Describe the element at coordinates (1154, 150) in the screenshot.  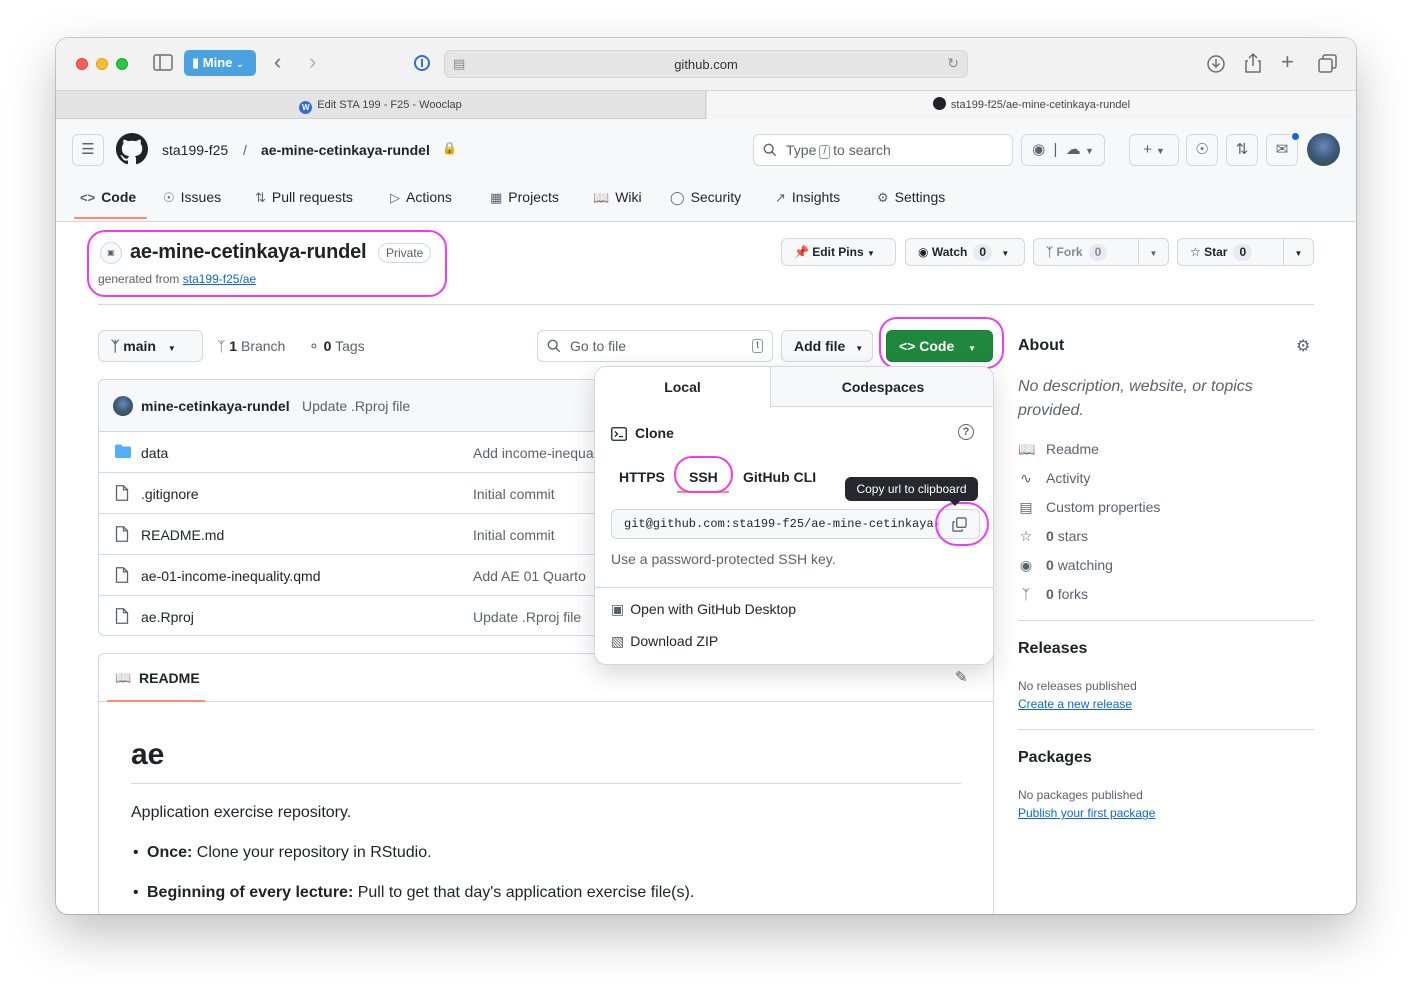
I see `create-new-button: + ▼` at that location.